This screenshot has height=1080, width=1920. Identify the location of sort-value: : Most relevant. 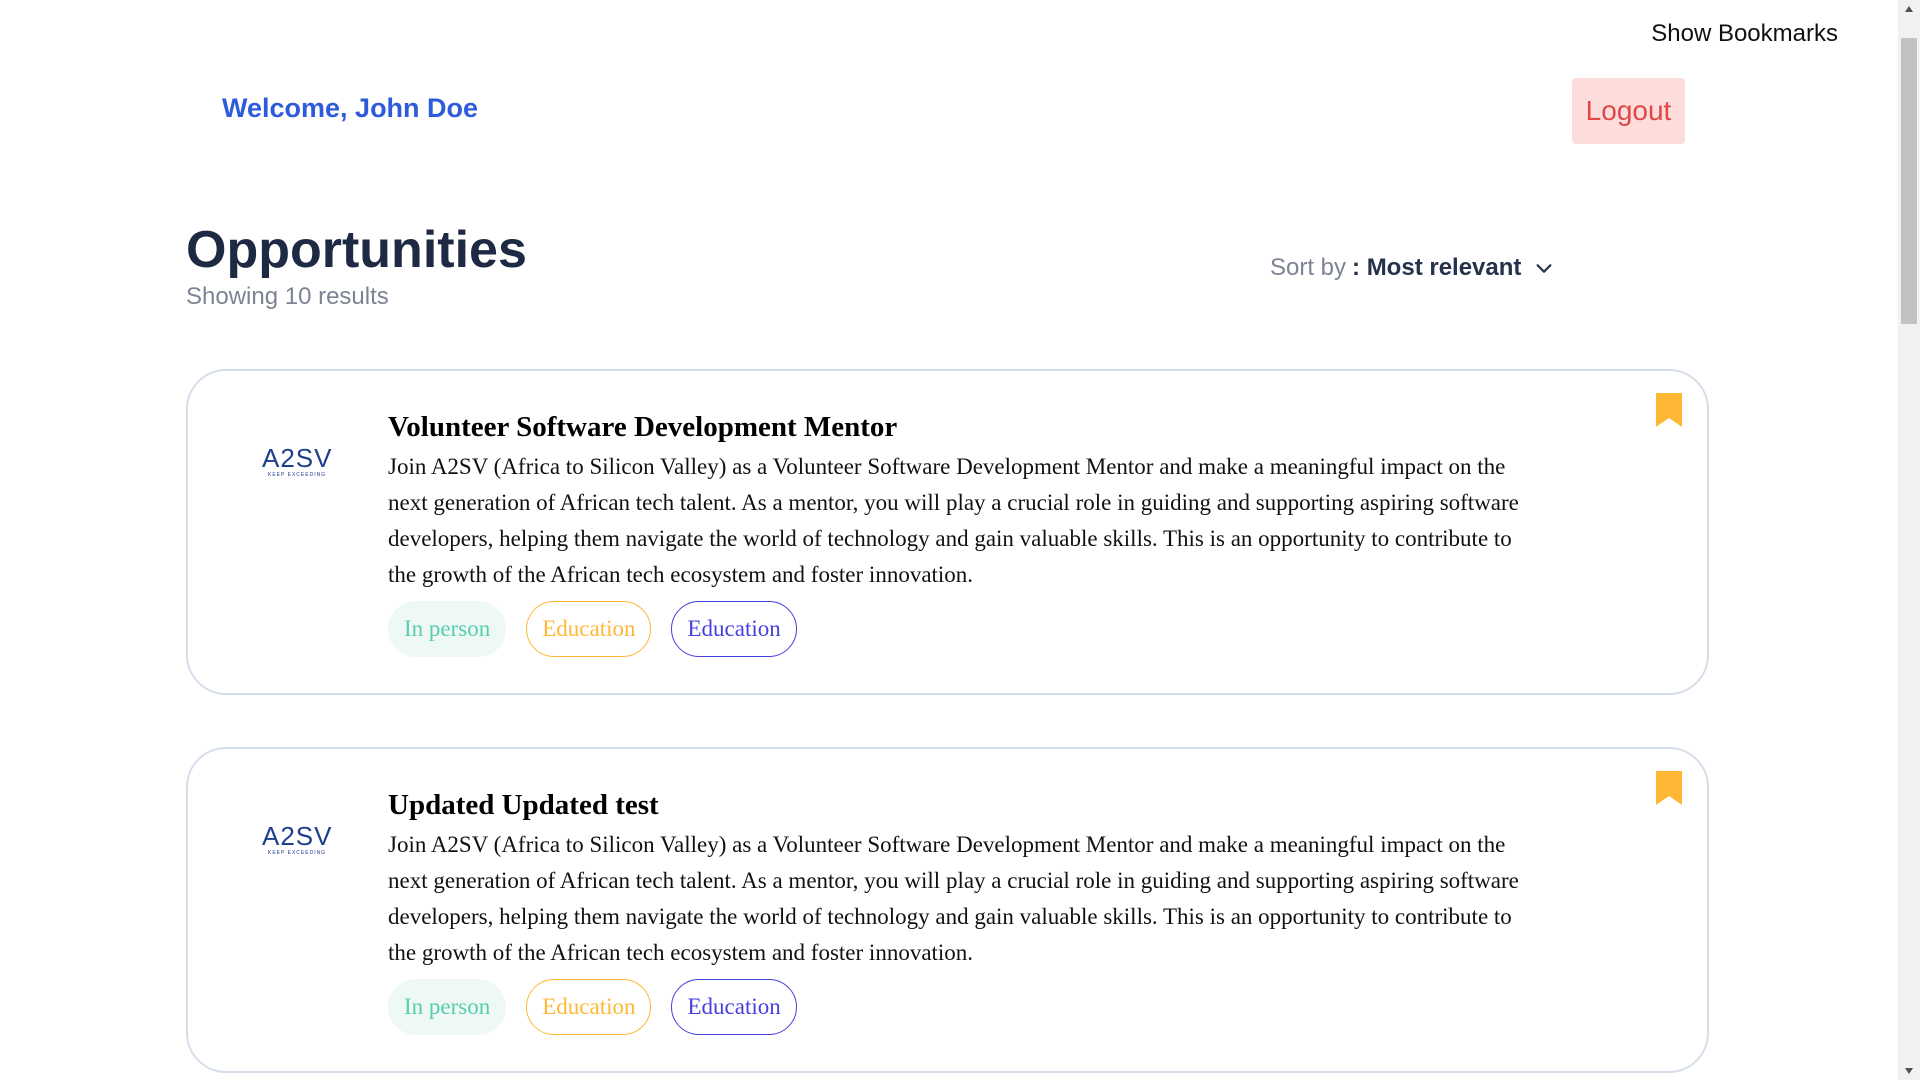
(1437, 267).